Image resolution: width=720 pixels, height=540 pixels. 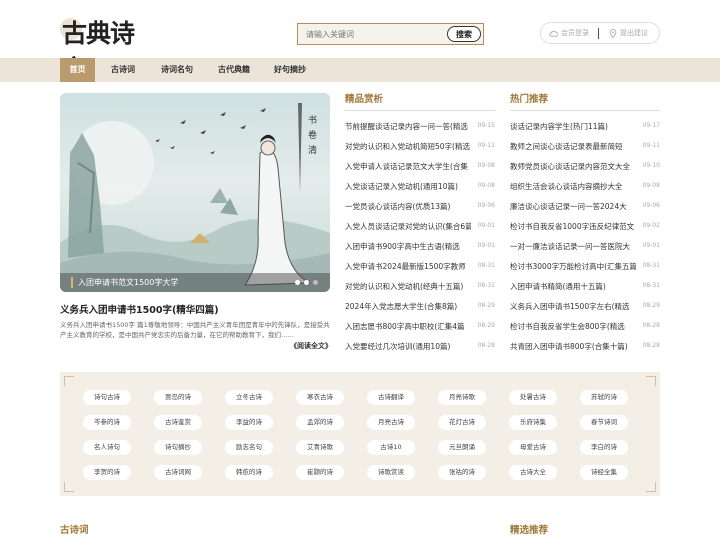 I want to click on tag-chip: 古诗词网, so click(x=178, y=472).